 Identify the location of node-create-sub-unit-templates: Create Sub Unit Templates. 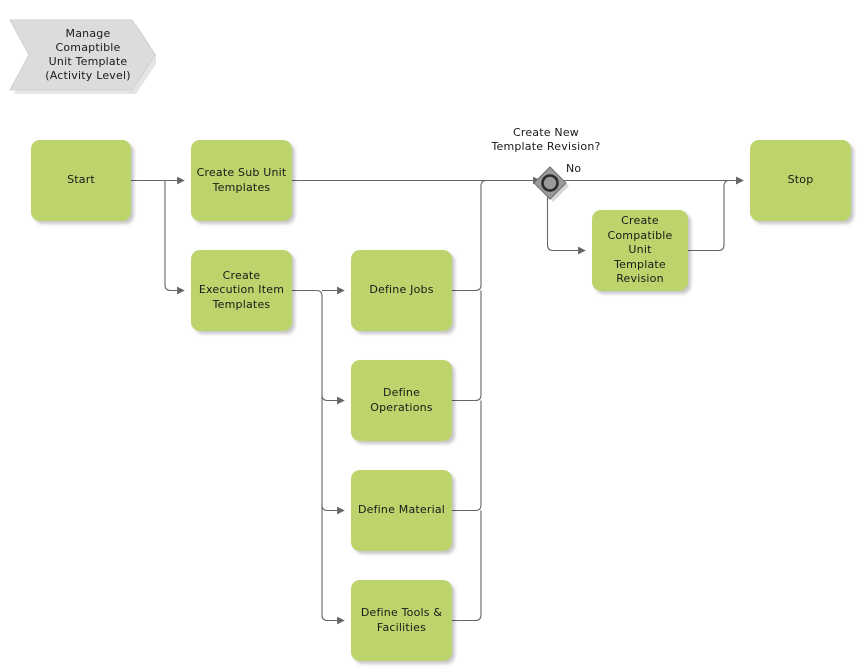
(241, 180).